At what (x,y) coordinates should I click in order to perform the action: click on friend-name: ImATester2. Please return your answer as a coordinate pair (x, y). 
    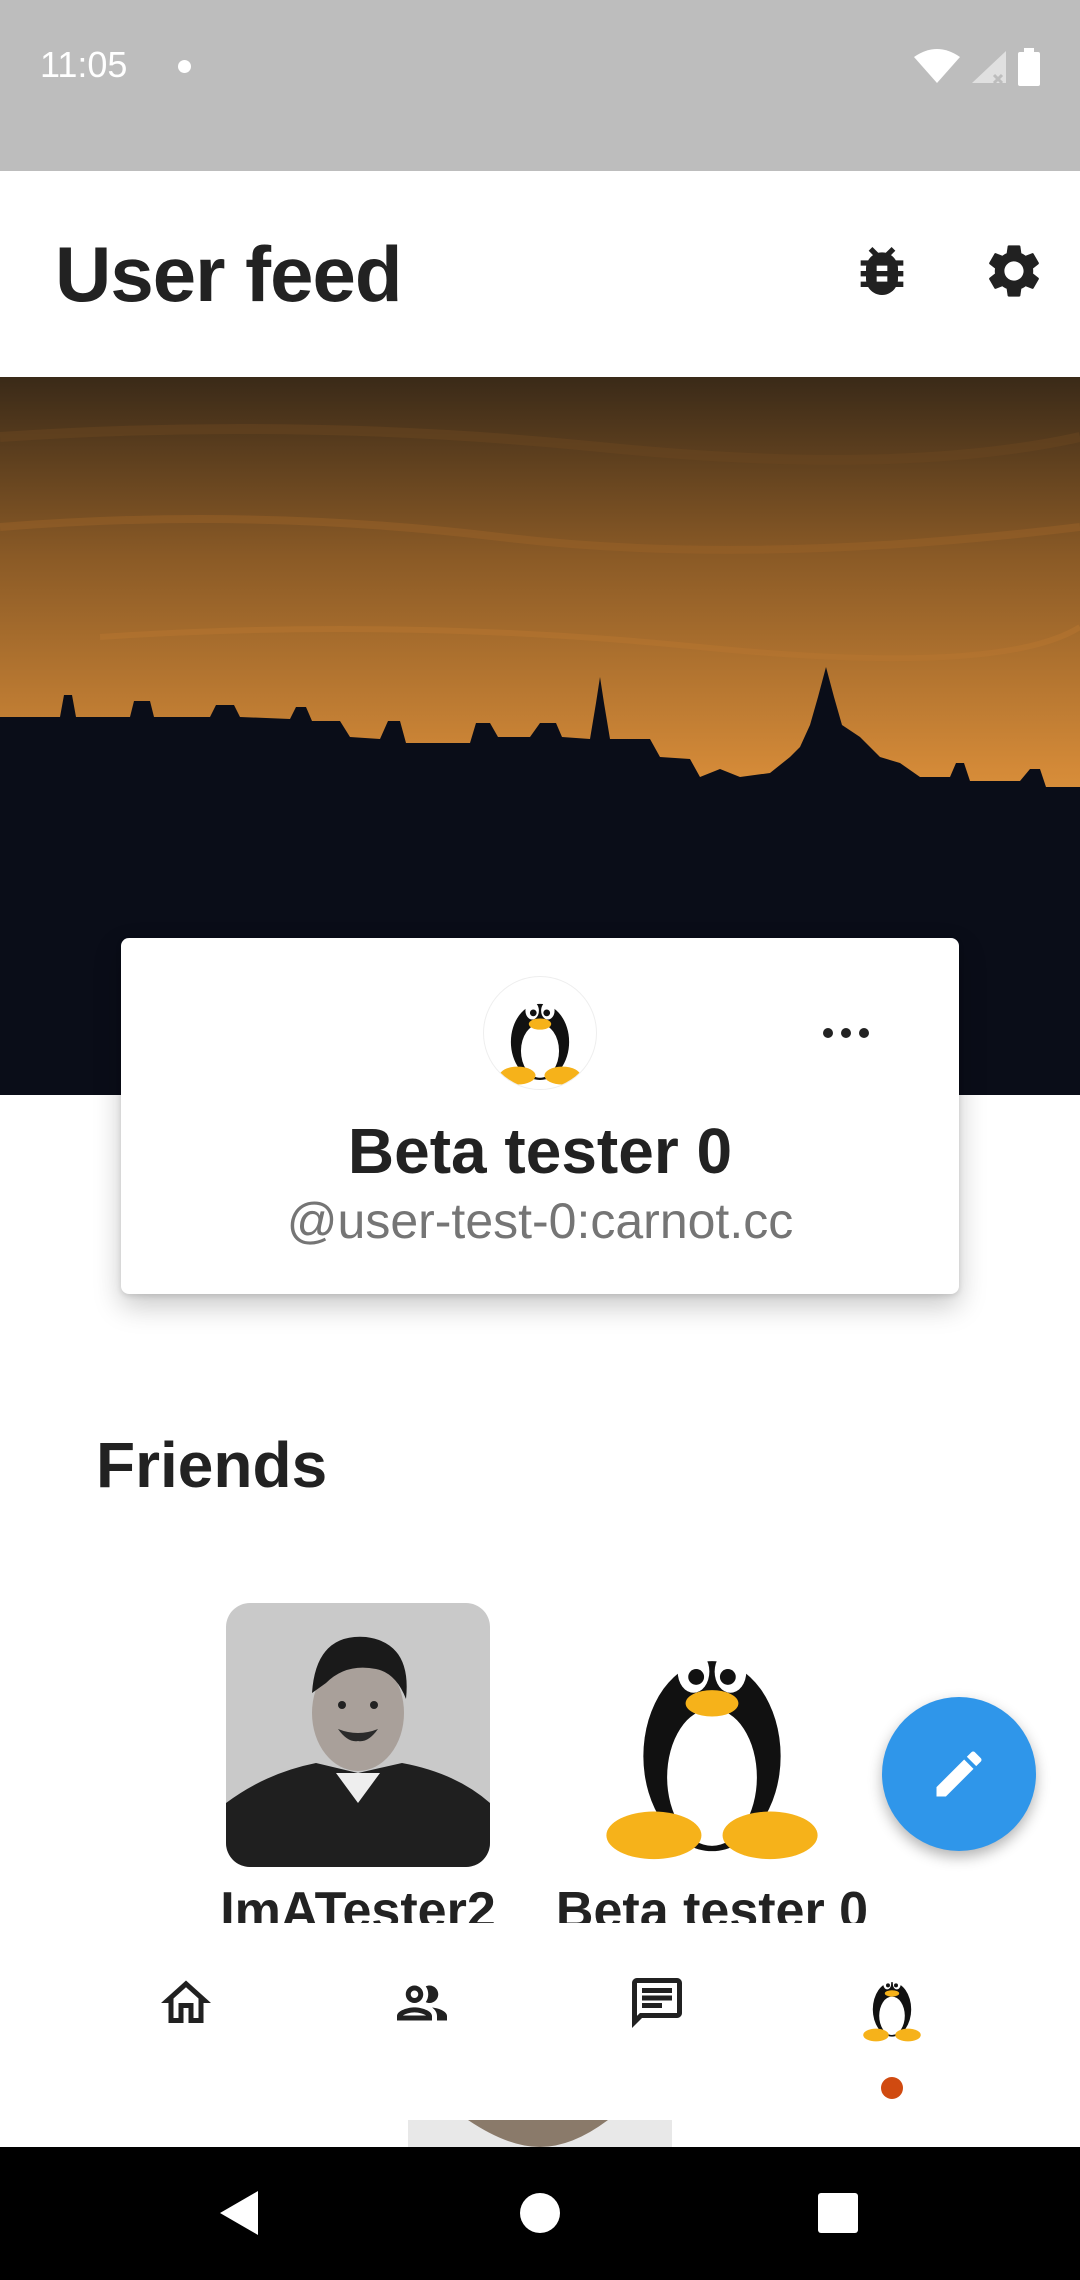
    Looking at the image, I should click on (358, 1902).